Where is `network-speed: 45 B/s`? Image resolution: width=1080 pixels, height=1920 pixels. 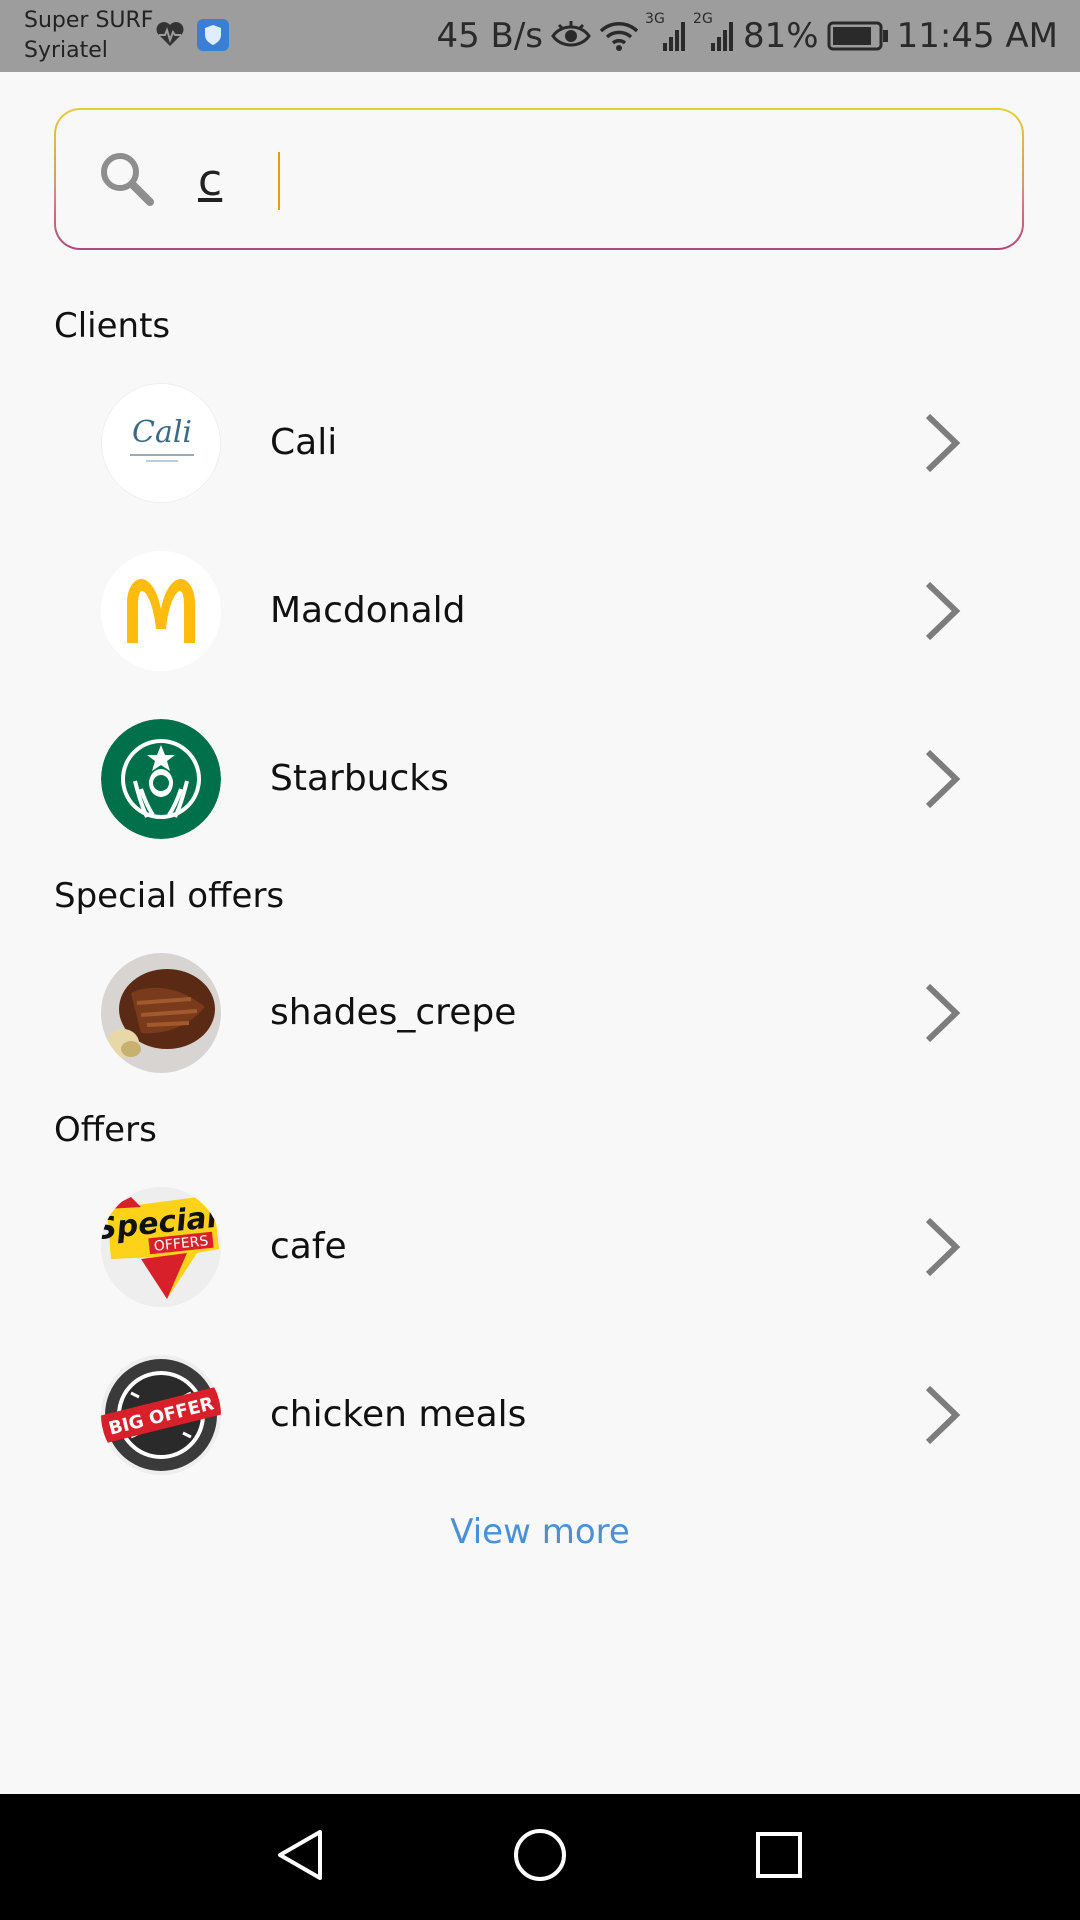 network-speed: 45 B/s is located at coordinates (490, 36).